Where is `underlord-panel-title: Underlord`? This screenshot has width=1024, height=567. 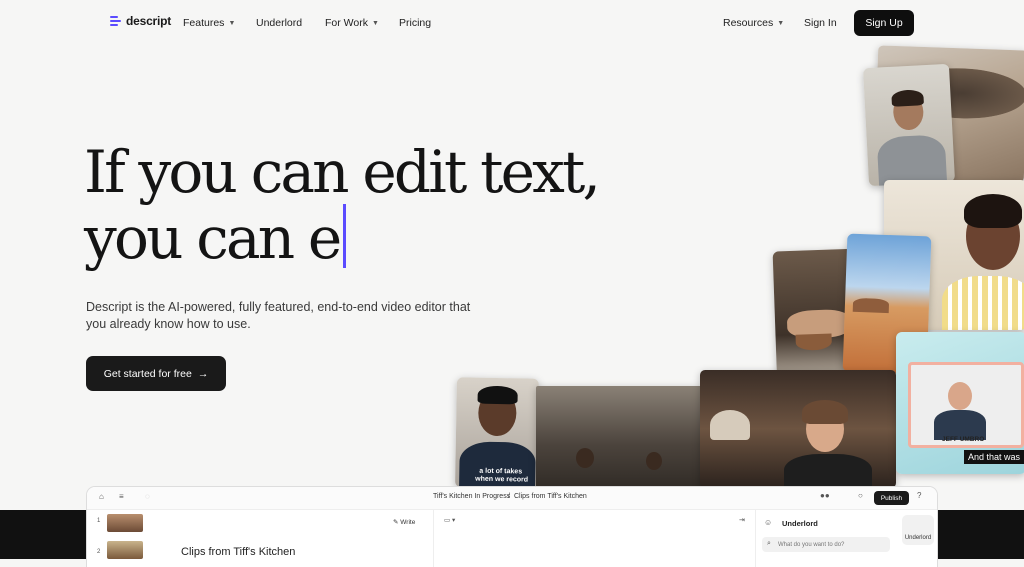 underlord-panel-title: Underlord is located at coordinates (800, 523).